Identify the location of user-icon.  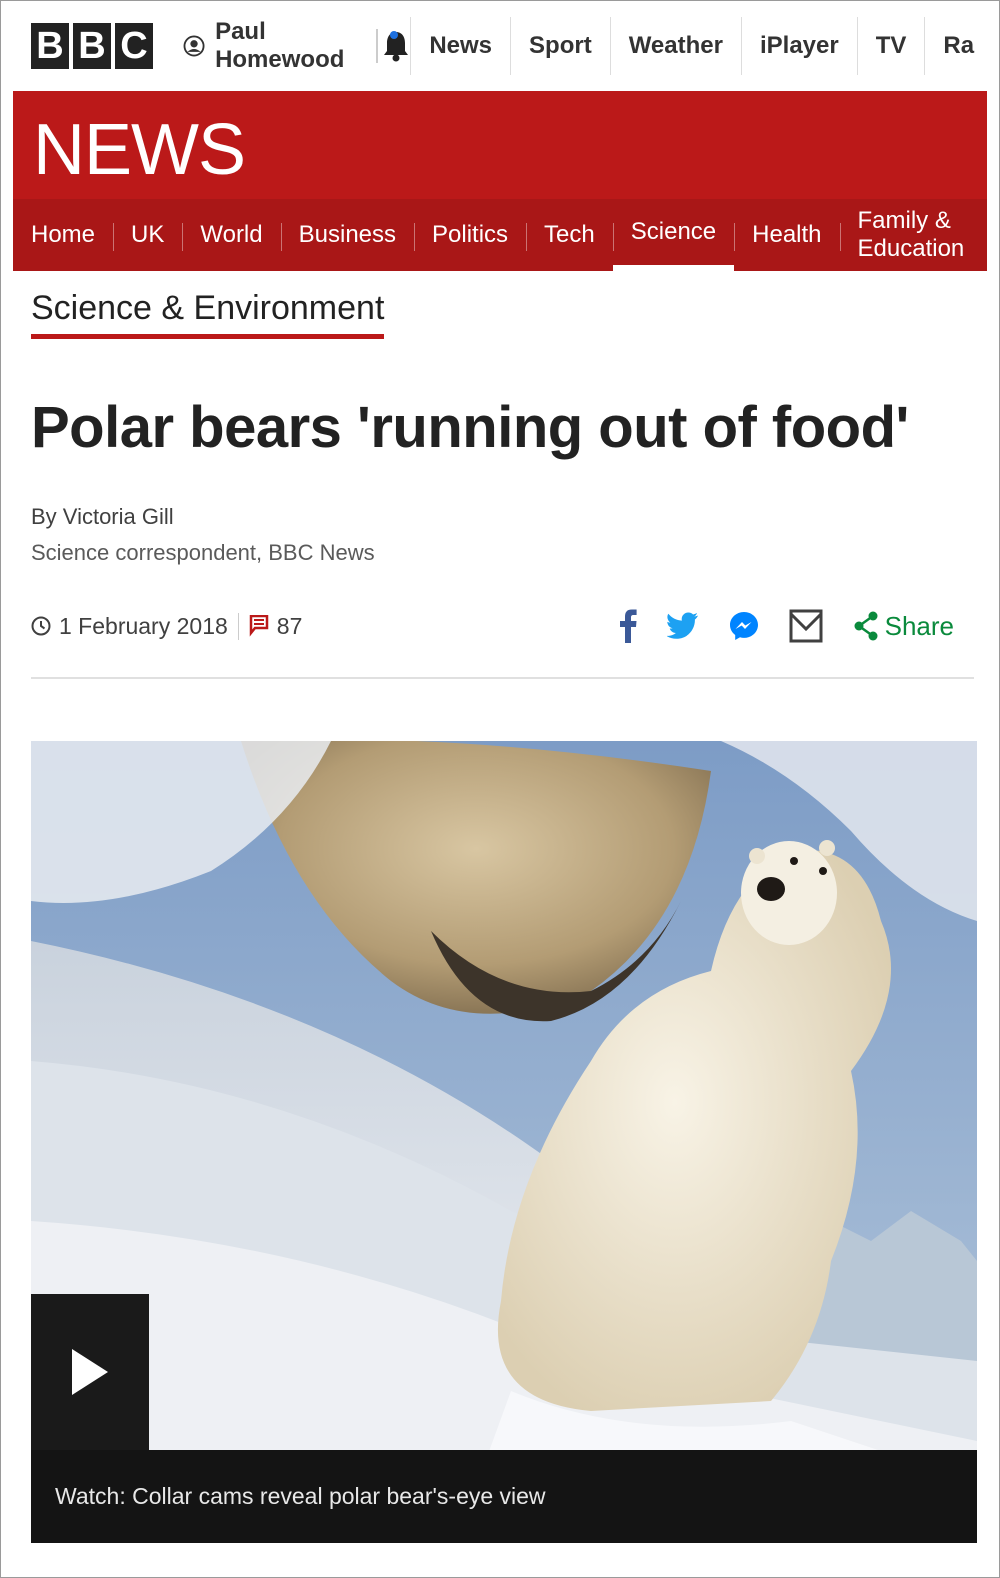
(194, 46).